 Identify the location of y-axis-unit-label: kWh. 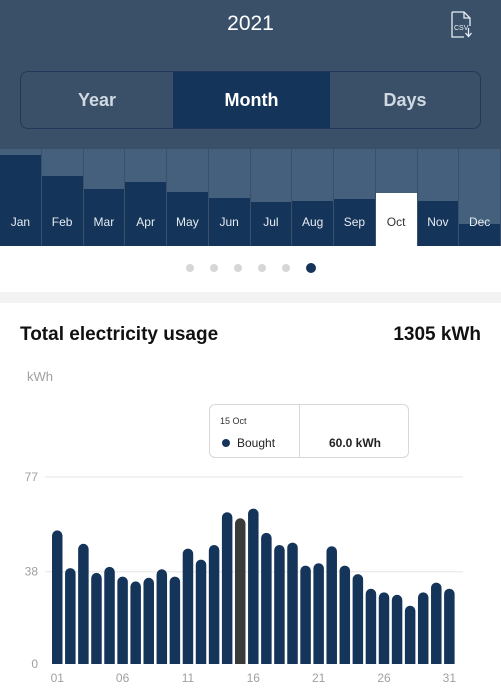
(40, 376).